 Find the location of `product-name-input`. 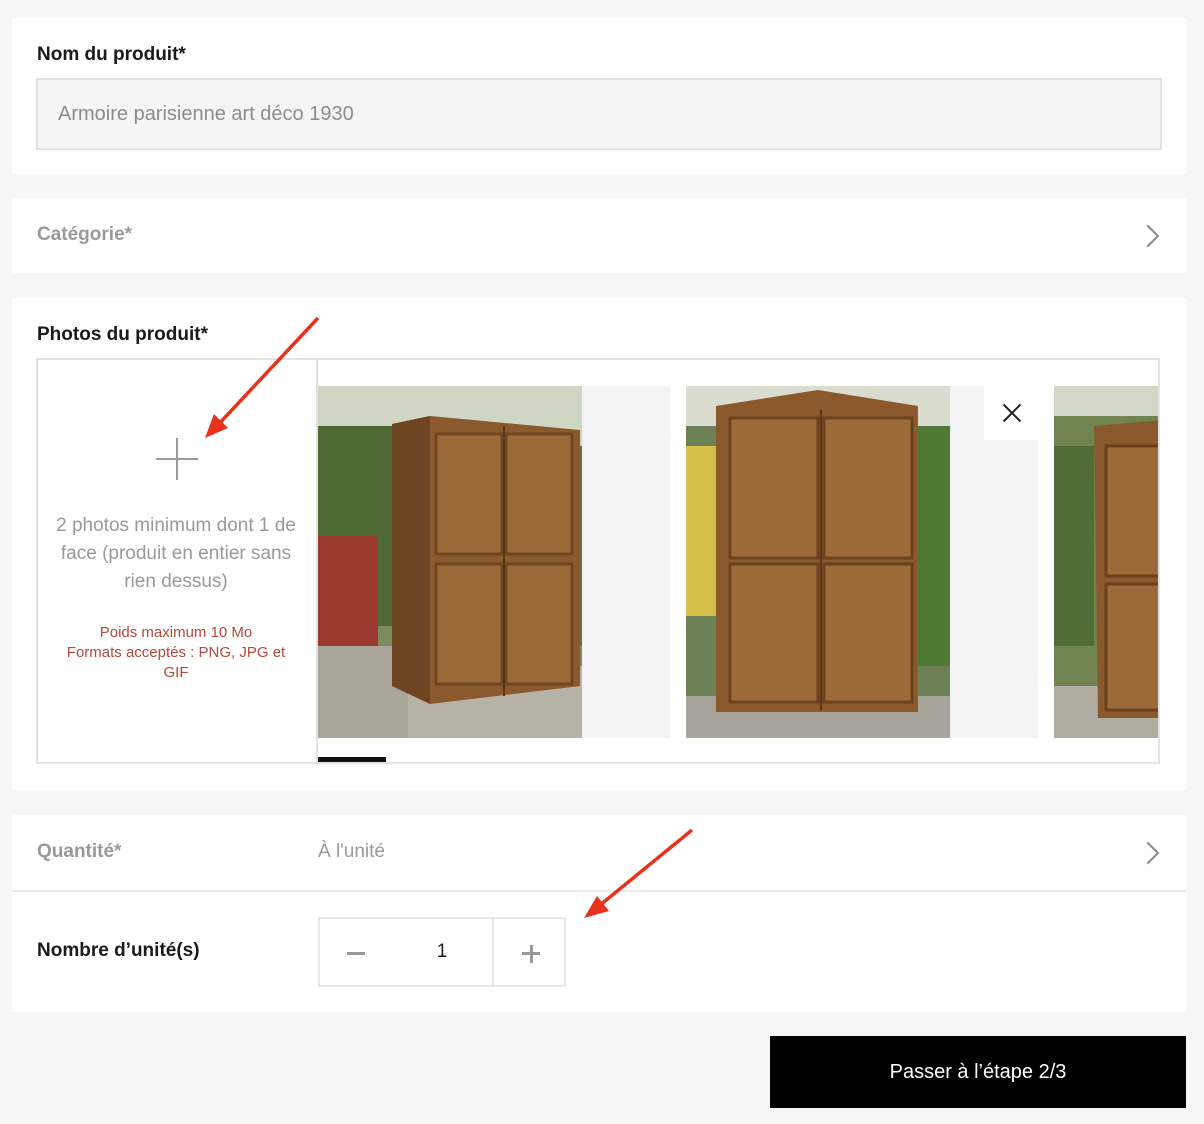

product-name-input is located at coordinates (599, 114).